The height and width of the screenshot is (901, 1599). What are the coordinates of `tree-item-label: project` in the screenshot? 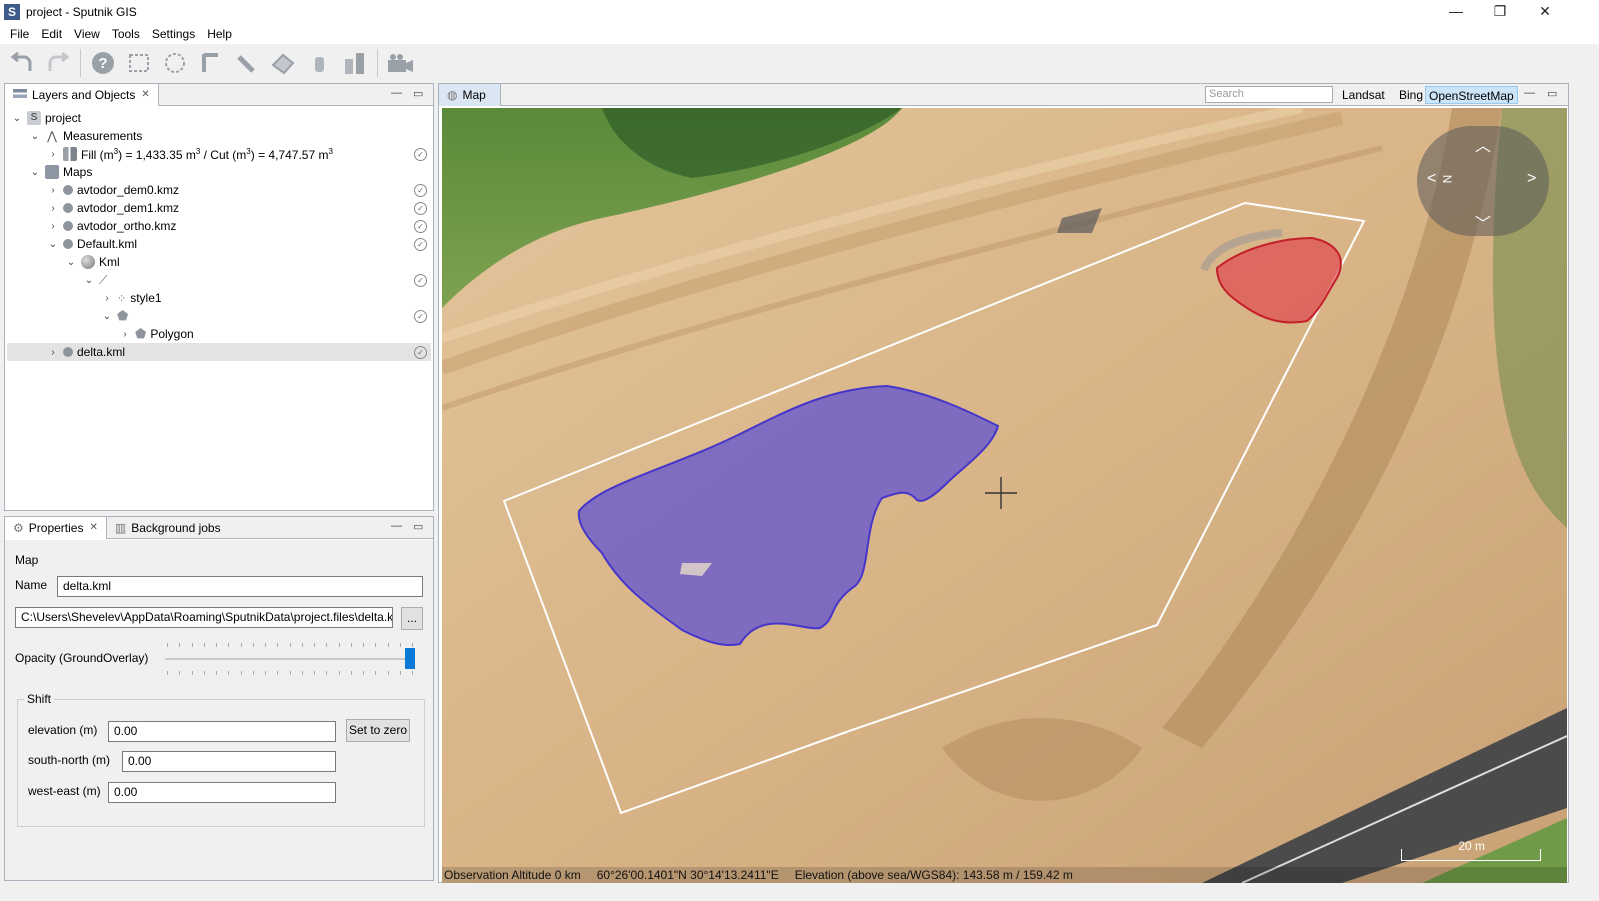 It's located at (63, 118).